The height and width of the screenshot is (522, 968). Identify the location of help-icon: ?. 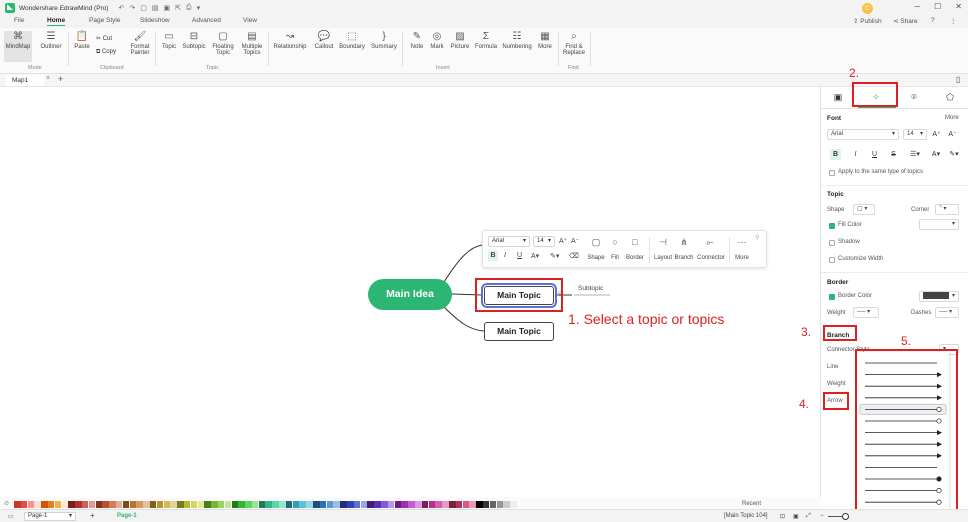
(933, 20).